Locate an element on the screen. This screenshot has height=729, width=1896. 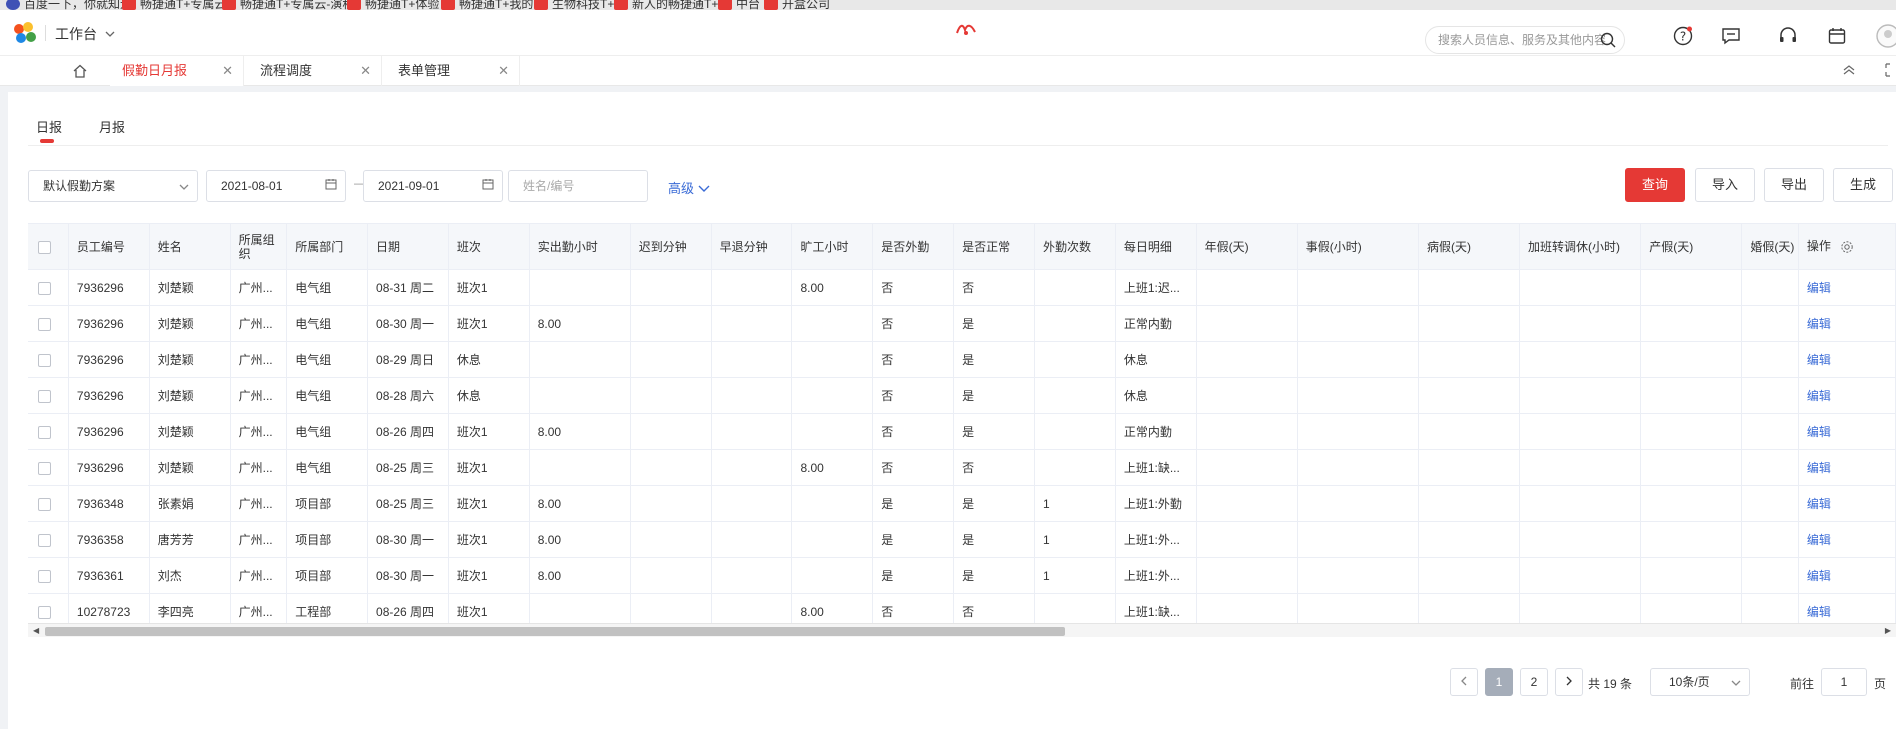
tab-daily-report: 日报 is located at coordinates (49, 130).